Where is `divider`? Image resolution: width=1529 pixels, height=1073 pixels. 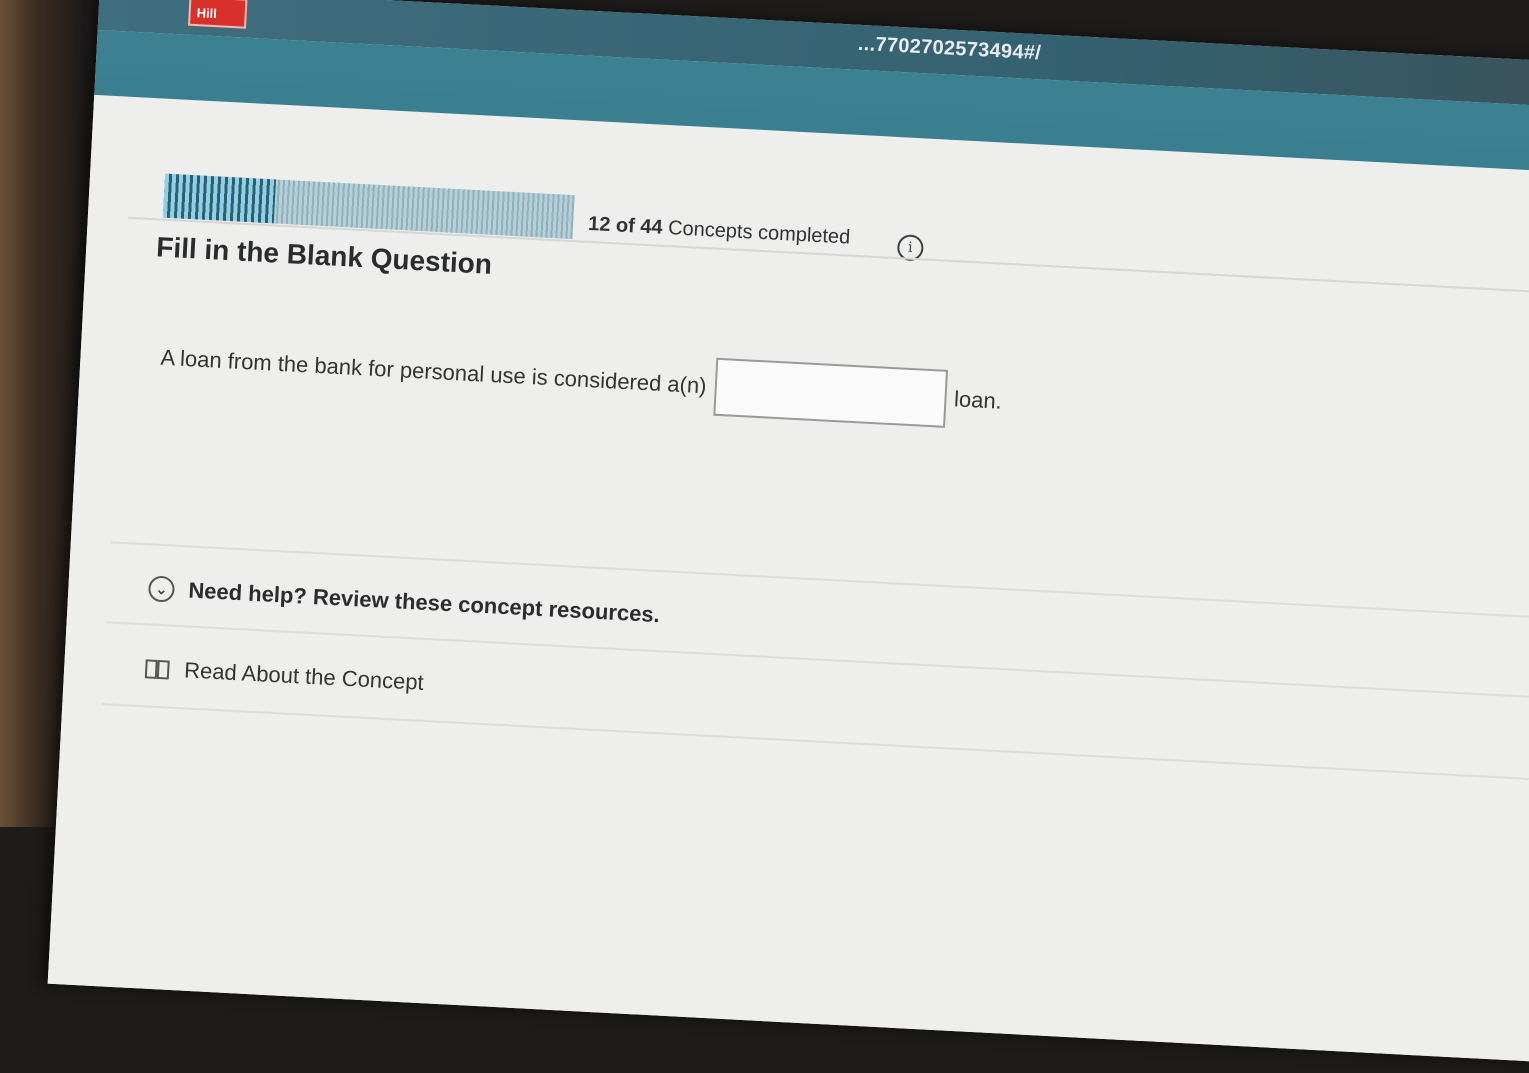
divider is located at coordinates (815, 746).